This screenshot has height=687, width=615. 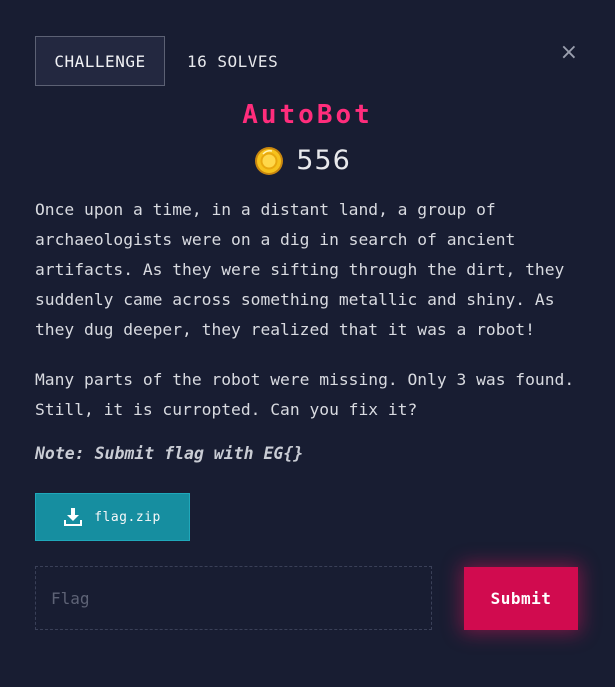 I want to click on download-icon, so click(x=73, y=517).